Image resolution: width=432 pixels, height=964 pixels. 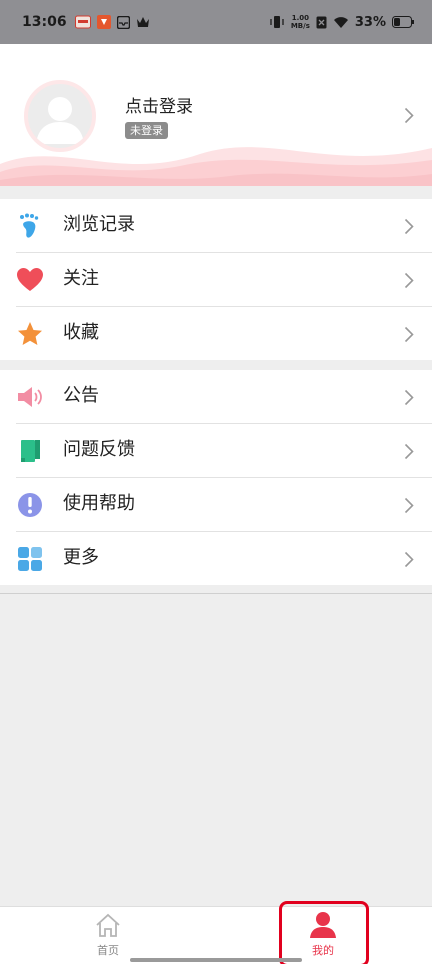 What do you see at coordinates (300, 26) in the screenshot?
I see `net-speed-unit: MB/s` at bounding box center [300, 26].